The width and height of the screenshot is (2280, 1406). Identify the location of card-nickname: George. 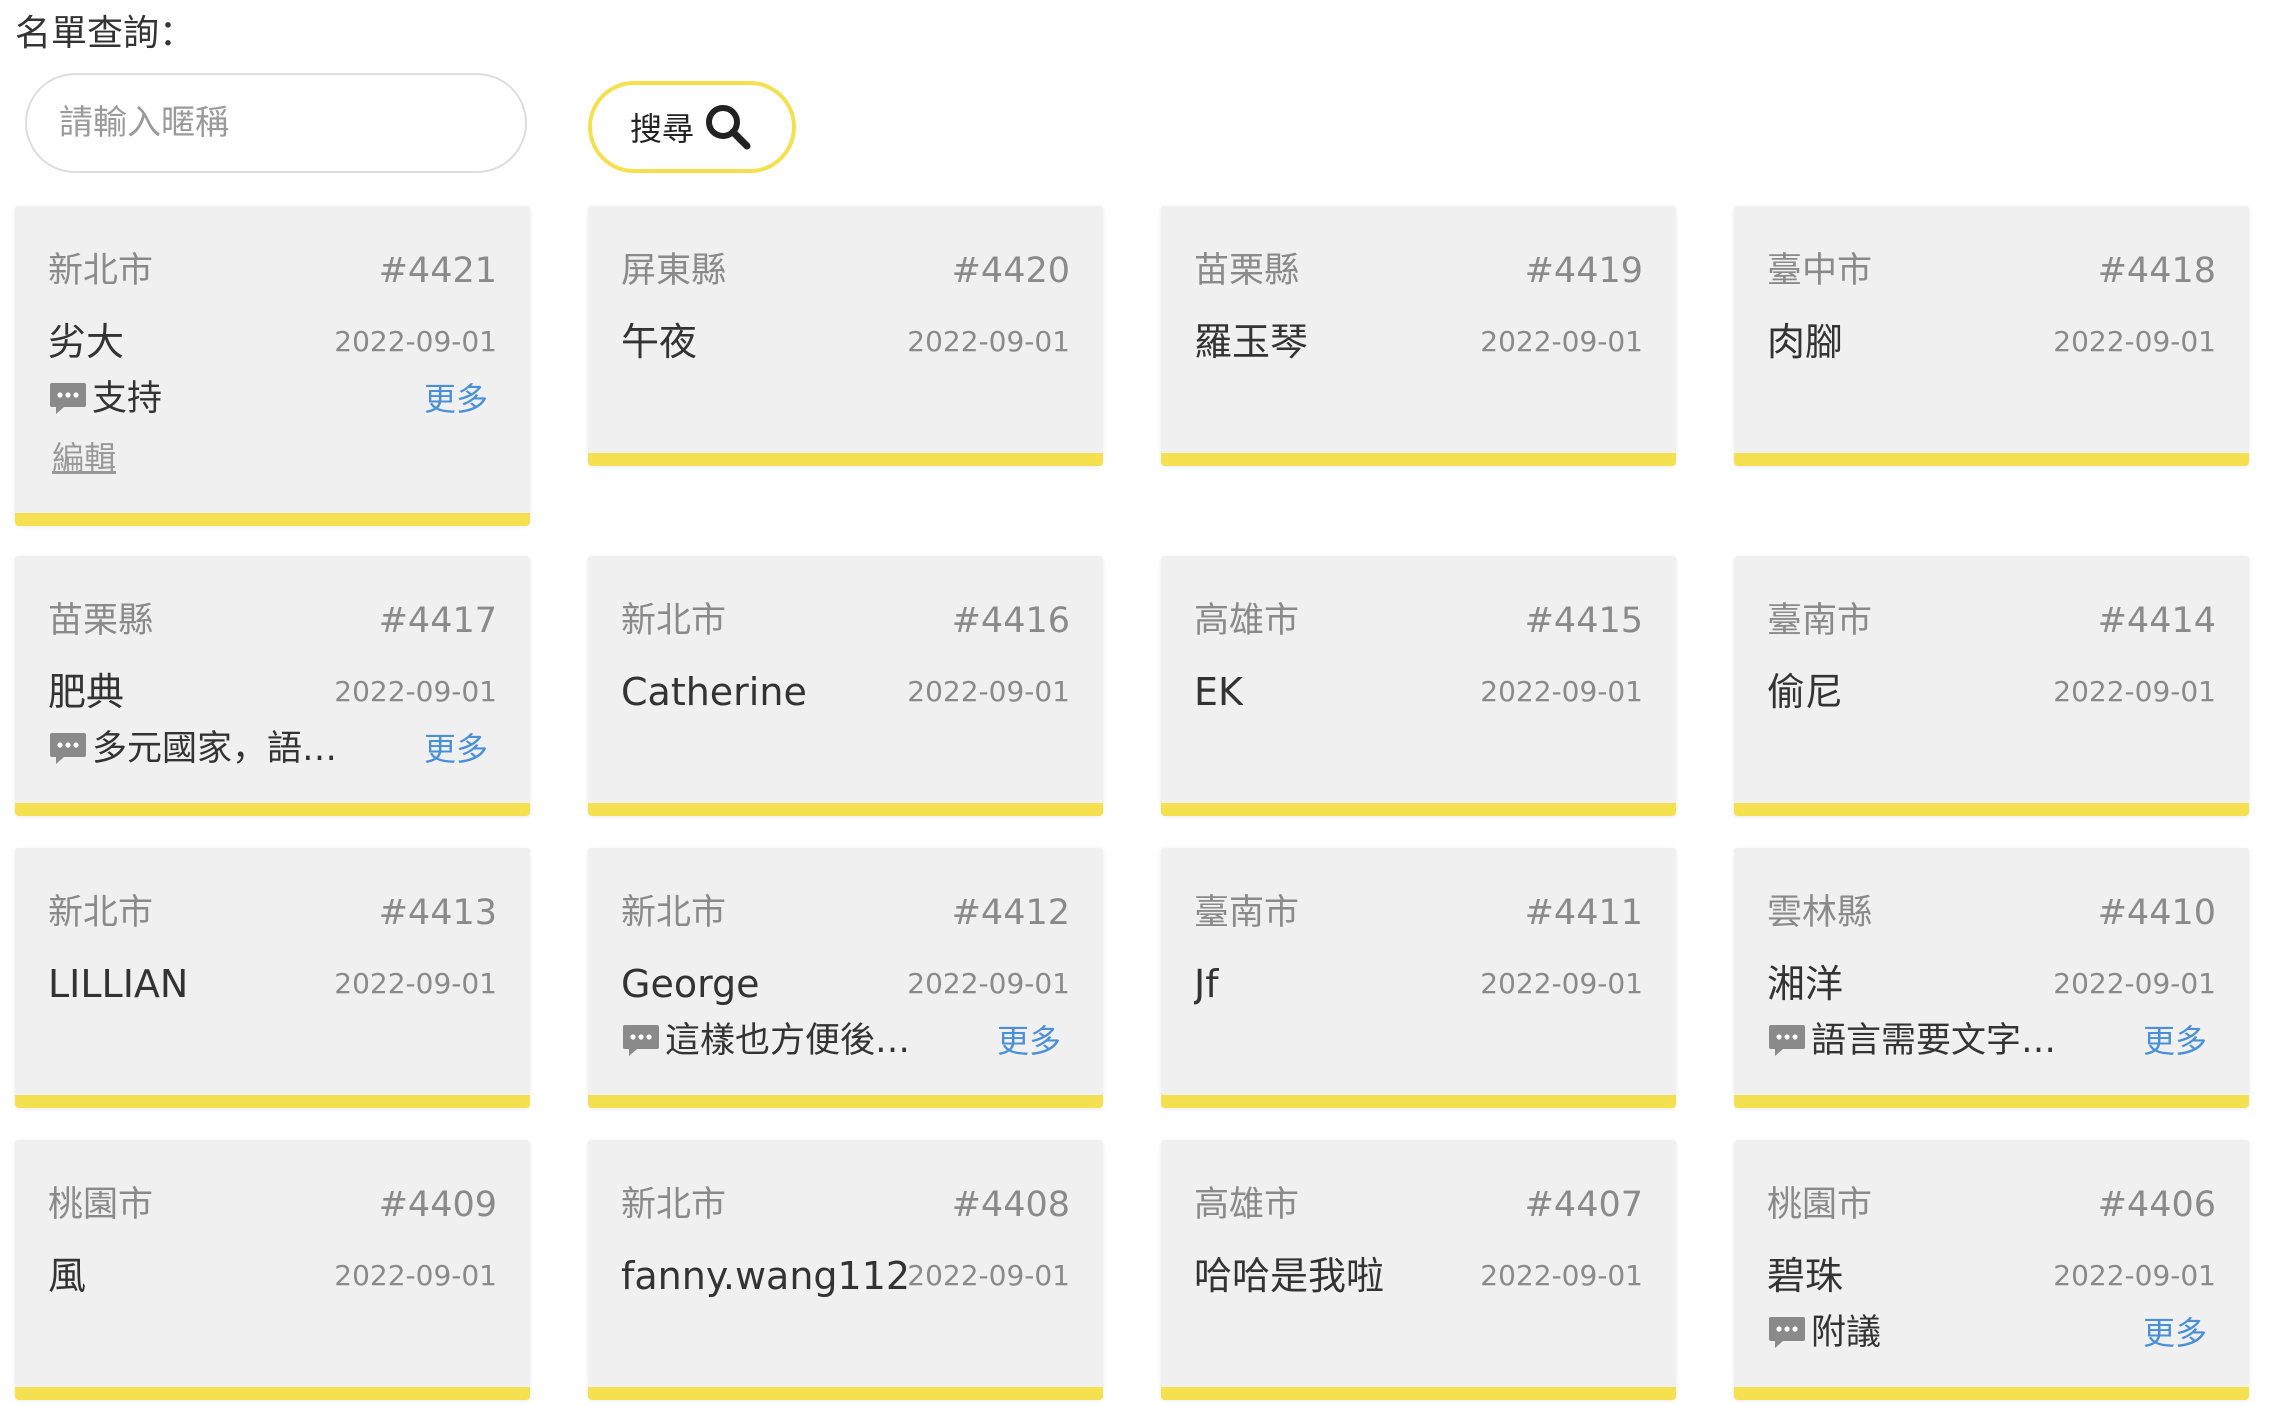
(690, 984).